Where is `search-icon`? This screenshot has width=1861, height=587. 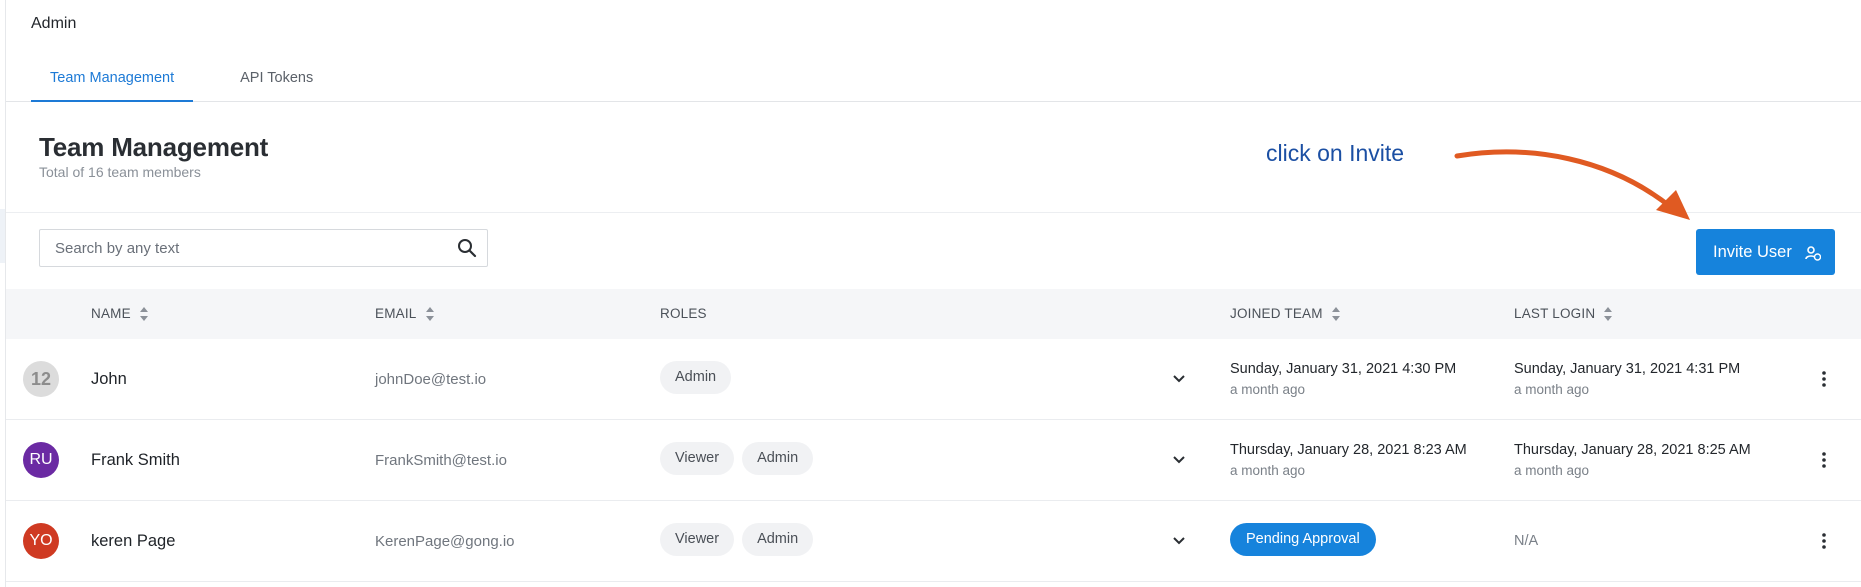
search-icon is located at coordinates (467, 248).